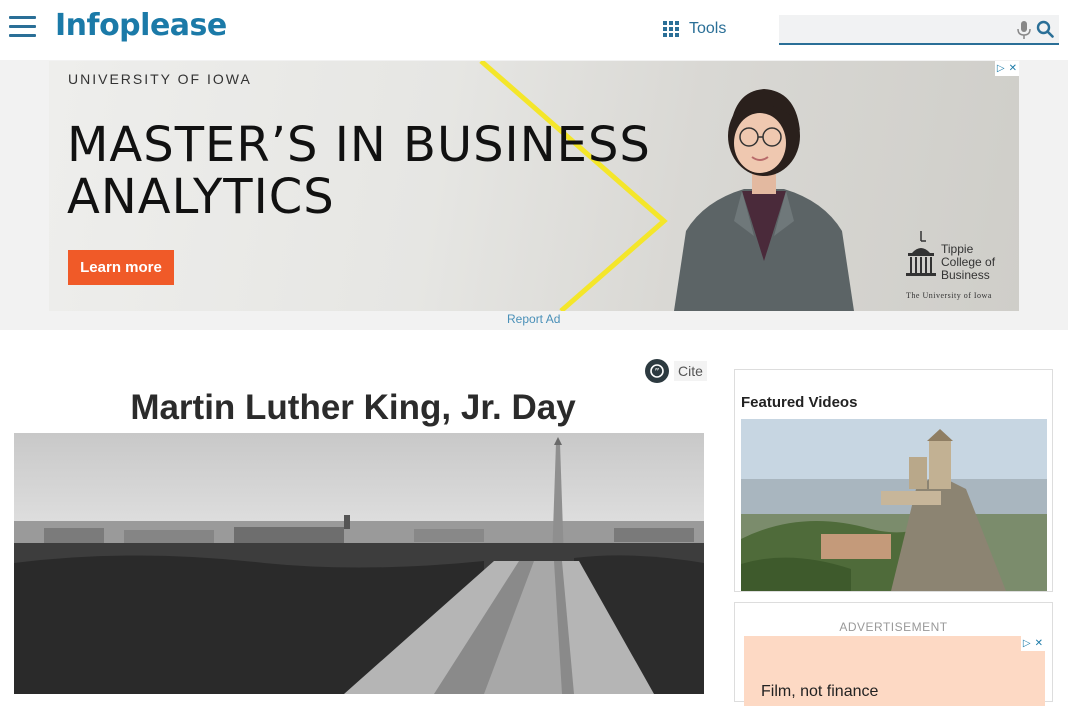 Image resolution: width=1068 pixels, height=706 pixels. What do you see at coordinates (921, 253) in the screenshot?
I see `building-icon` at bounding box center [921, 253].